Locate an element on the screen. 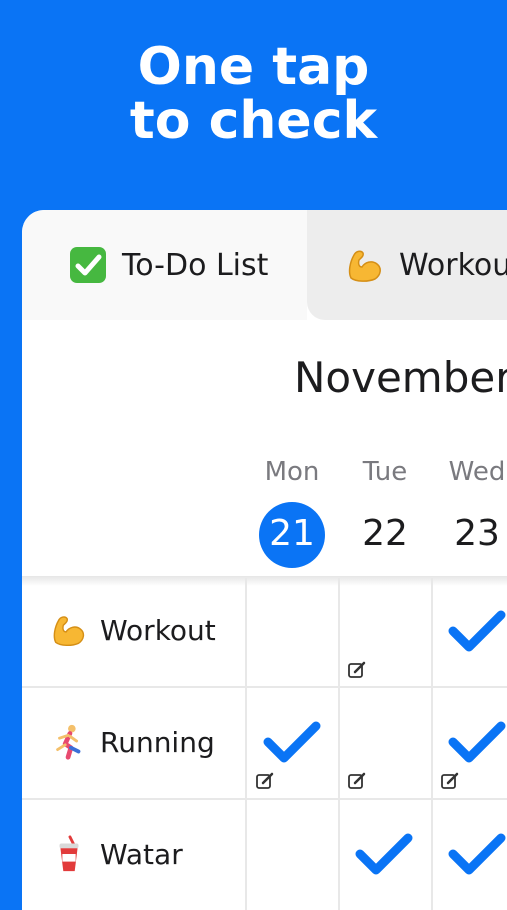 This screenshot has width=507, height=910. day-name-tue: Tue is located at coordinates (385, 472).